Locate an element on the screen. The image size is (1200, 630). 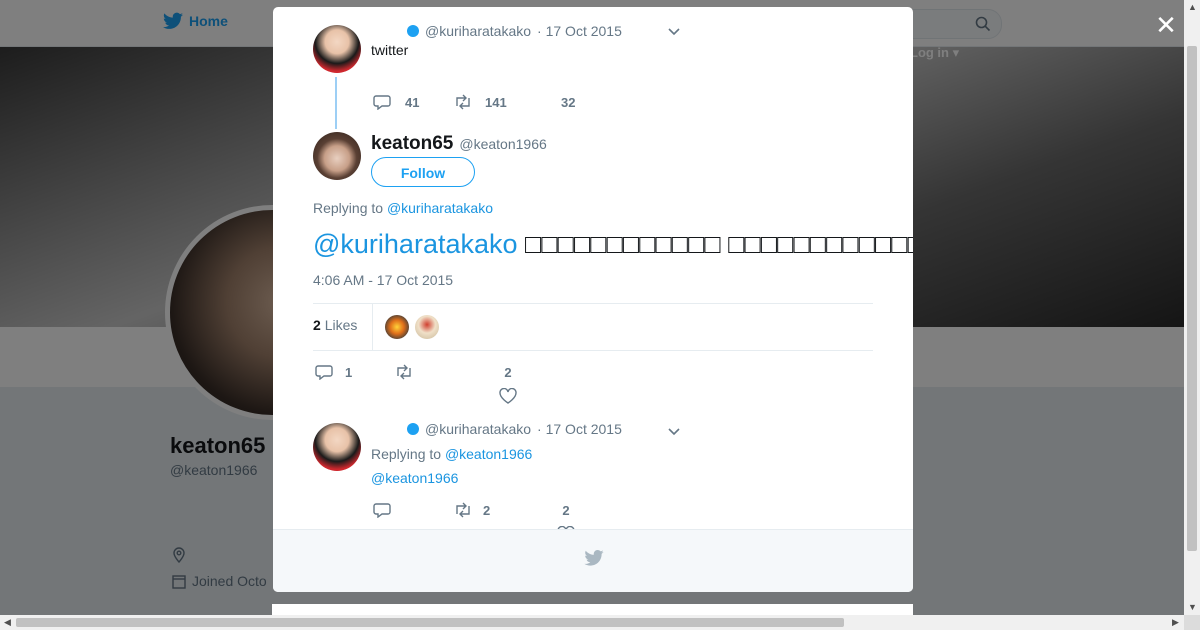
author-name: keaton65 is located at coordinates (412, 144).